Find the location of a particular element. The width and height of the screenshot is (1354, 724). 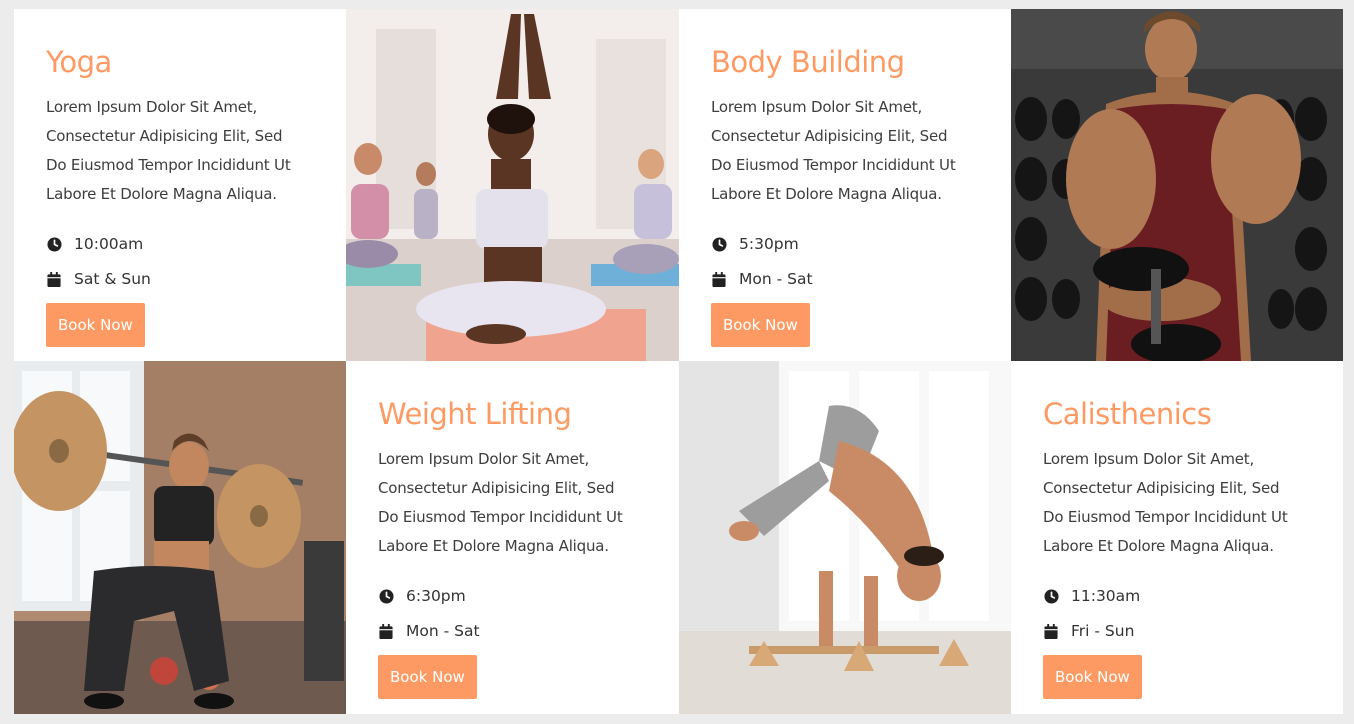

class-days-text: Sat & Sun is located at coordinates (112, 279).